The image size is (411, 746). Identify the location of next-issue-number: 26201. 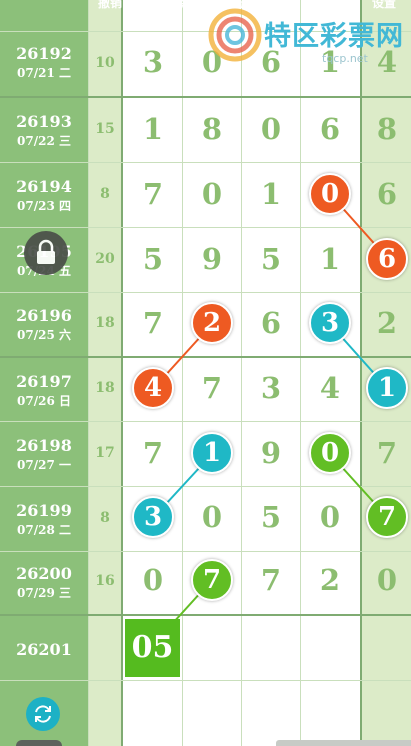
(44, 649).